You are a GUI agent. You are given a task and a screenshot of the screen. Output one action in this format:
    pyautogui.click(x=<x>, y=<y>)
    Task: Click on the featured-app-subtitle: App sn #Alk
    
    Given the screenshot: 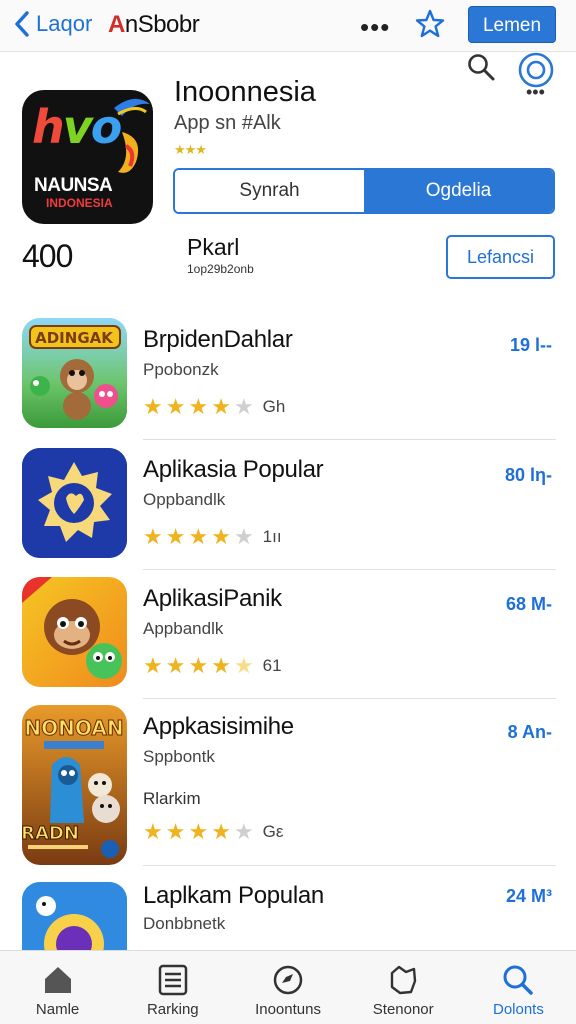 What is the action you would take?
    pyautogui.click(x=227, y=123)
    